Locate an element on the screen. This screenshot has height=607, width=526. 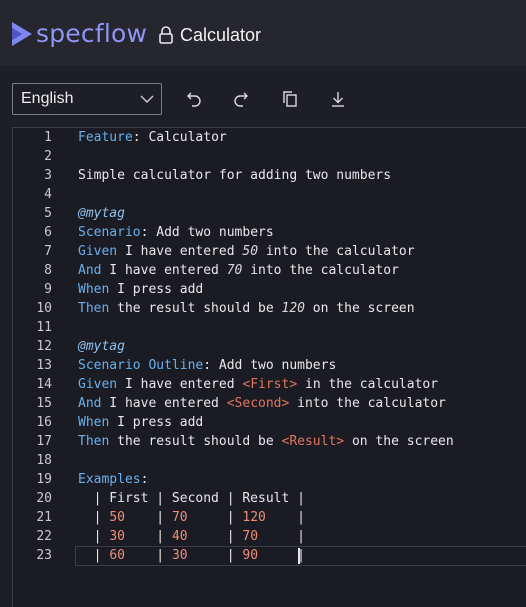
undo-button is located at coordinates (194, 99).